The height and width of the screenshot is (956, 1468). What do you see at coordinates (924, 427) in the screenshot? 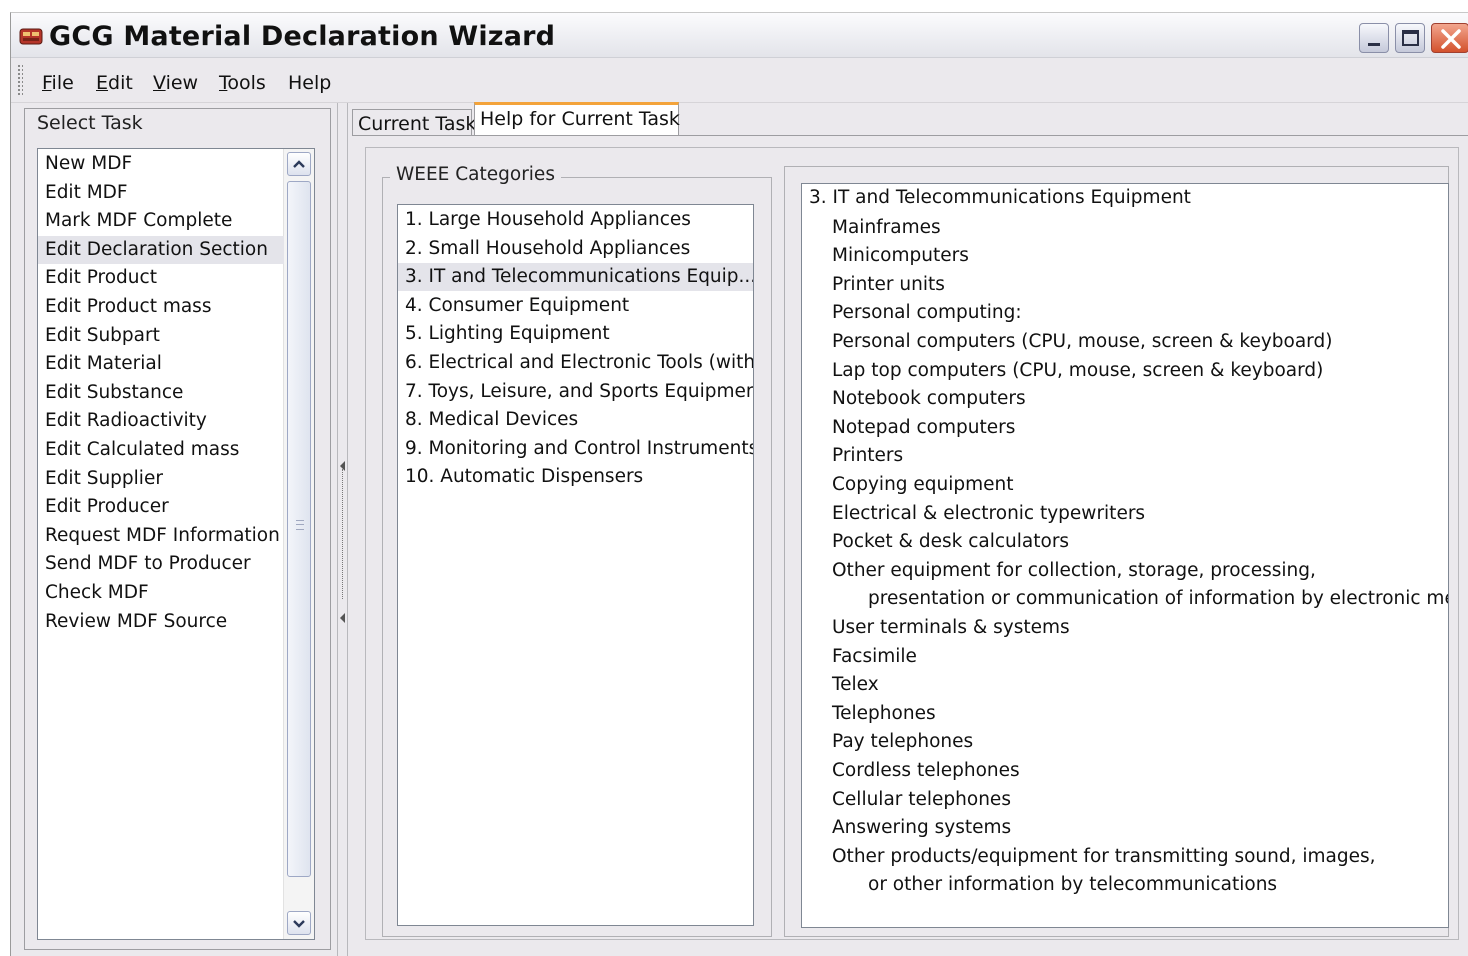
I see `detail-line: Notepad computers` at bounding box center [924, 427].